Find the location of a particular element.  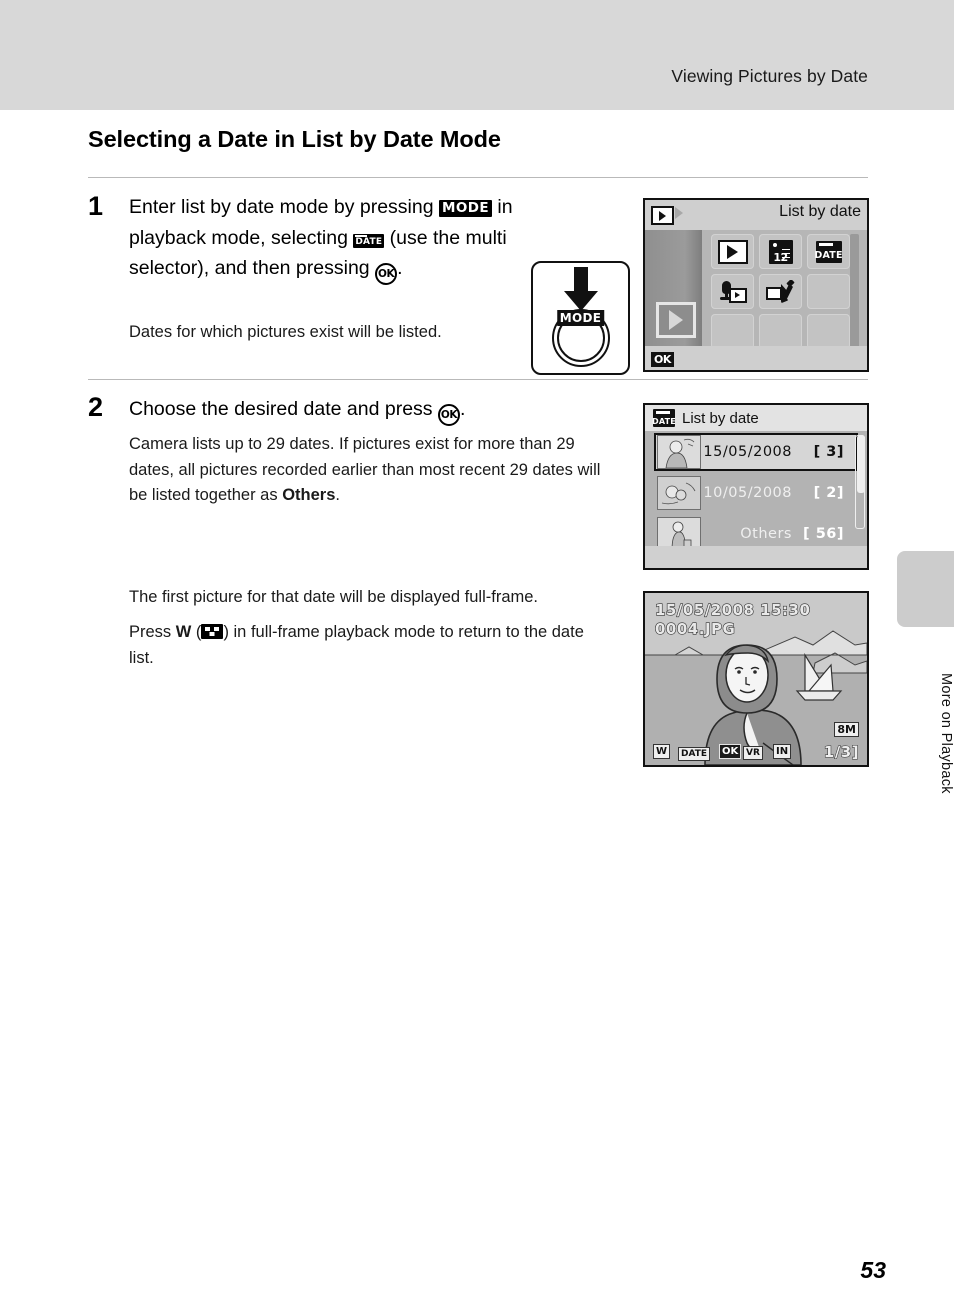

date-list-row-text: 15/05/2008 [ 3] is located at coordinates (779, 452).